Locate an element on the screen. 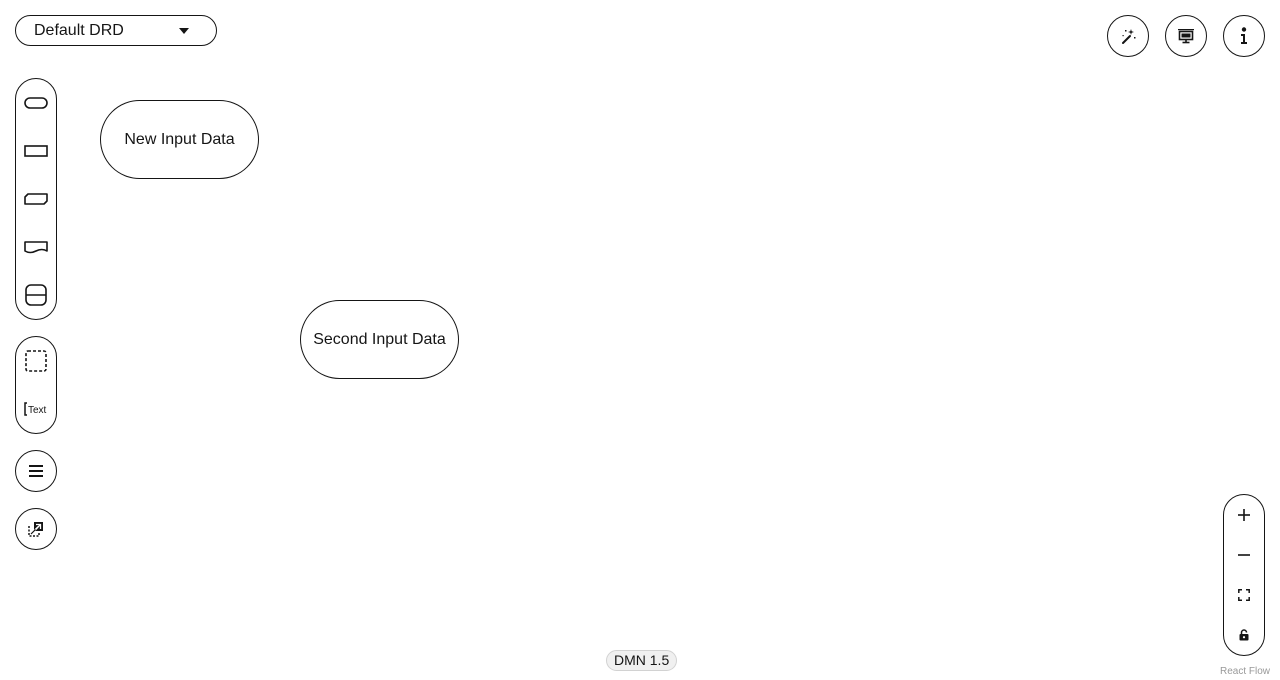  zoom-out-button is located at coordinates (1244, 555).